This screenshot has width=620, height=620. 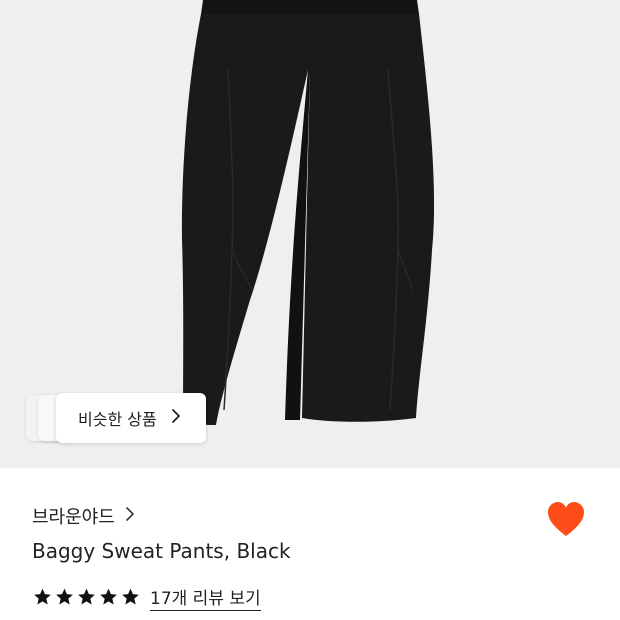 What do you see at coordinates (146, 597) in the screenshot?
I see `rating-row: 17개 리뷰 보기` at bounding box center [146, 597].